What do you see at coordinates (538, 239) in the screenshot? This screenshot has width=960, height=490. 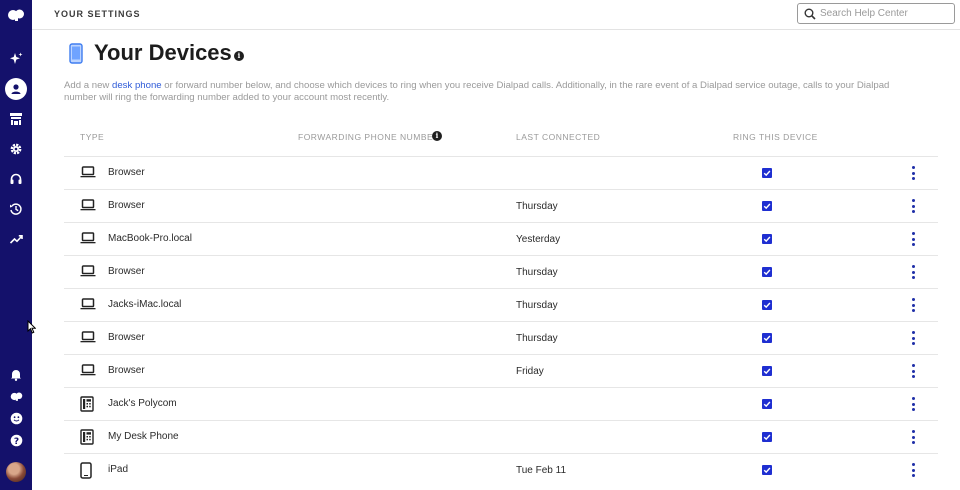 I see `last-connected: Yesterday` at bounding box center [538, 239].